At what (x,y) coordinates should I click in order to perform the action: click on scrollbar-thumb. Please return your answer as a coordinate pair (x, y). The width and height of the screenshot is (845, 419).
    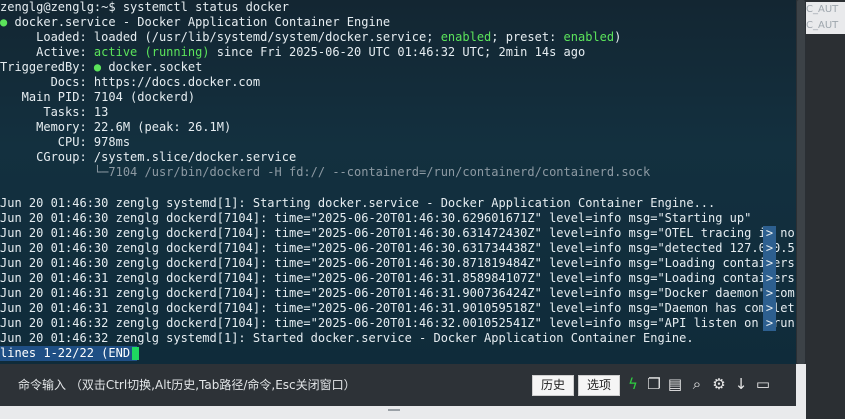
    Looking at the image, I should click on (801, 182).